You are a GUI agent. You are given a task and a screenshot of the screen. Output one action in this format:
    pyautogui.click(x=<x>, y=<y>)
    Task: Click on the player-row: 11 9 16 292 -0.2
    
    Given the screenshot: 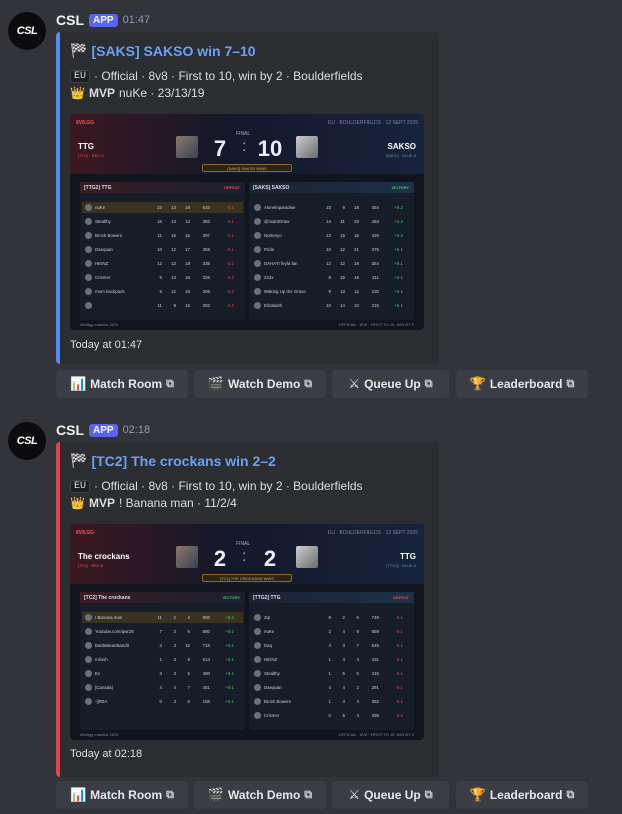 What is the action you would take?
    pyautogui.click(x=162, y=305)
    